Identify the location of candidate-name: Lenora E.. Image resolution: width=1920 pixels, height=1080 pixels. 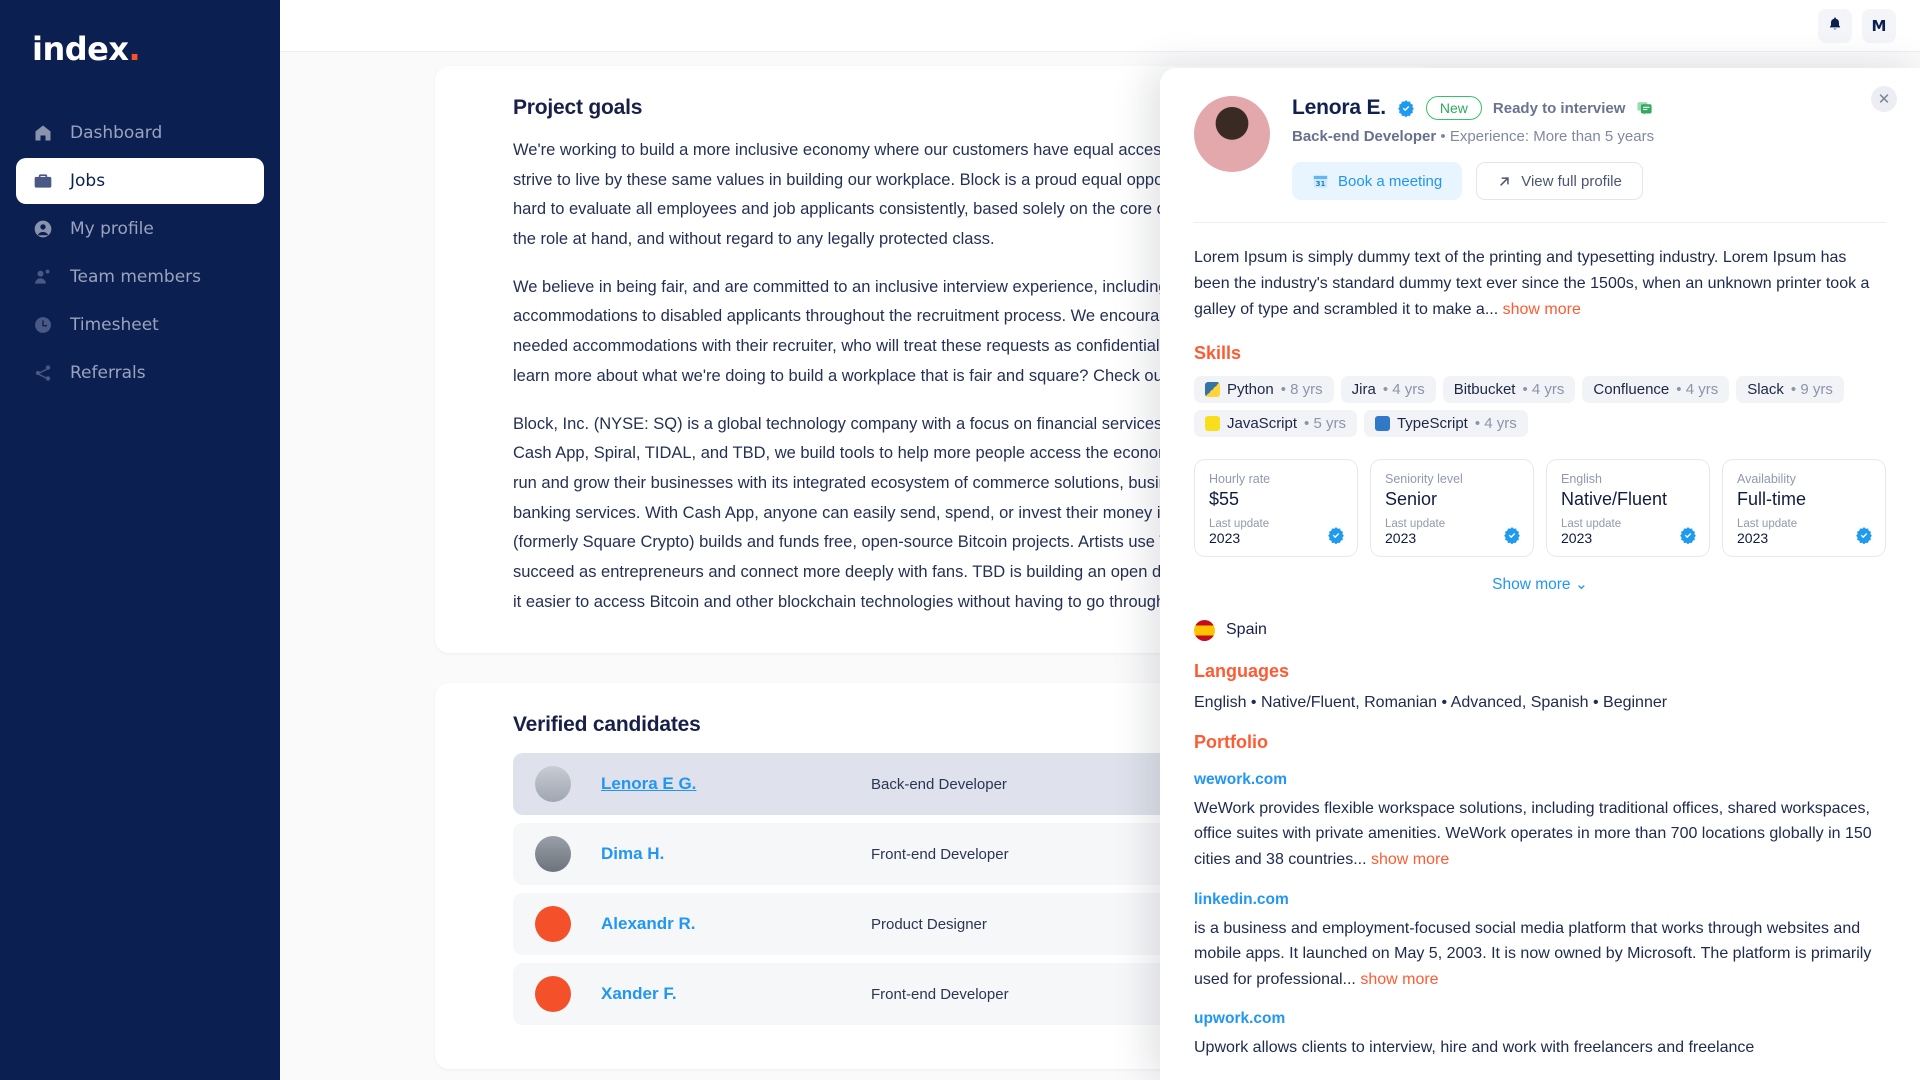
(1339, 107).